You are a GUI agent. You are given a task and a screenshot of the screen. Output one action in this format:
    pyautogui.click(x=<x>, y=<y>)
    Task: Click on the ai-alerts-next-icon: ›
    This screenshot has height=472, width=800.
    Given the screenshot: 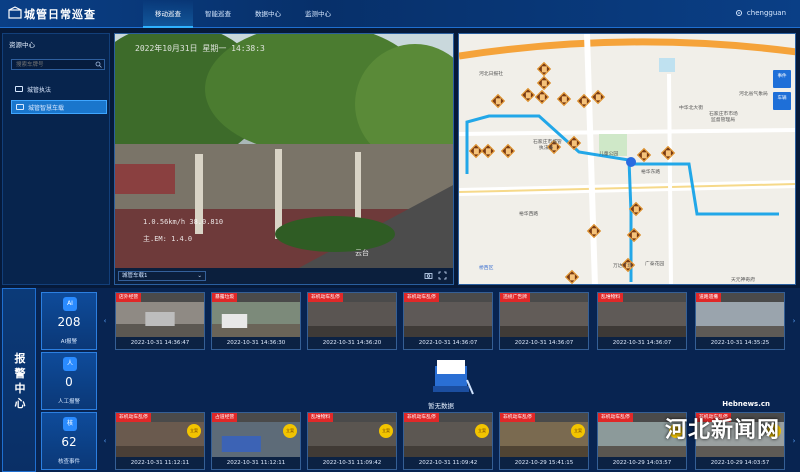 What is the action you would take?
    pyautogui.click(x=794, y=321)
    